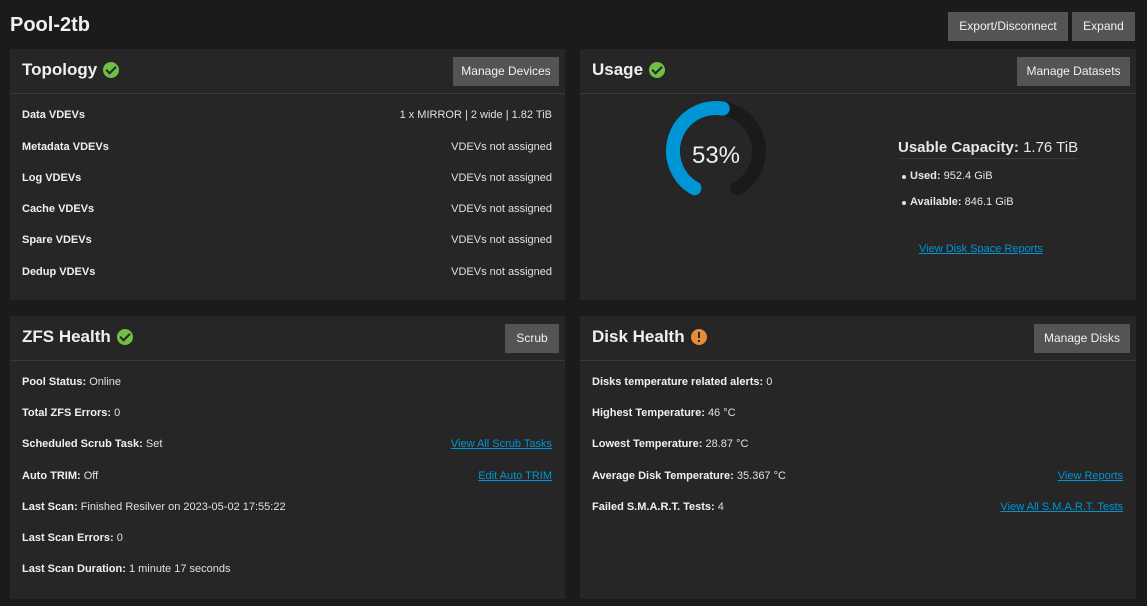 The image size is (1147, 606). What do you see at coordinates (126, 569) in the screenshot?
I see `list-item: Last Scan Duration: 1 minute 17 seconds` at bounding box center [126, 569].